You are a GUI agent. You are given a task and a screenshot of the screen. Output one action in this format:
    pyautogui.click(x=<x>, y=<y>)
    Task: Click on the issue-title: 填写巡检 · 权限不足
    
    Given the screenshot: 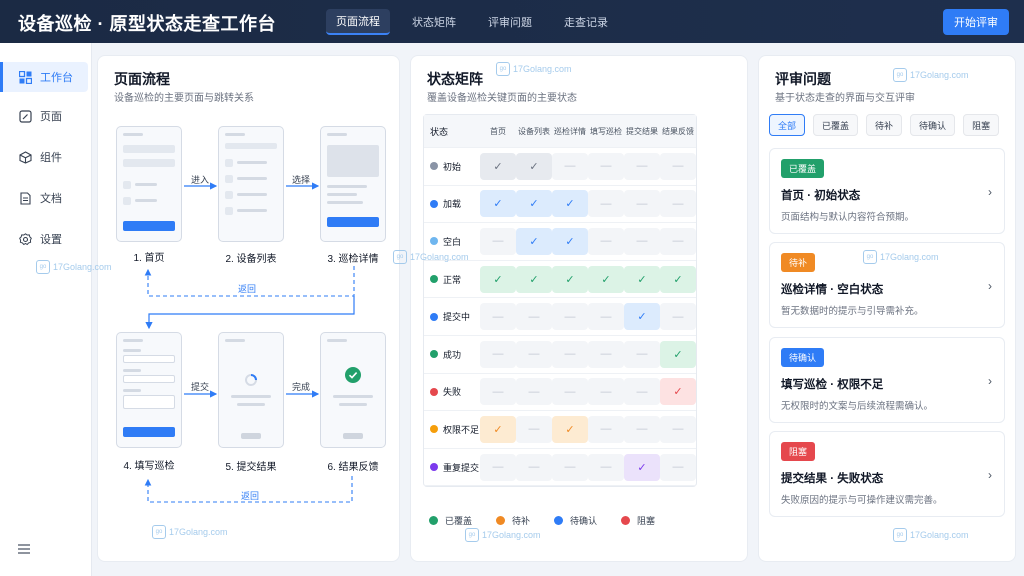 What is the action you would take?
    pyautogui.click(x=832, y=385)
    